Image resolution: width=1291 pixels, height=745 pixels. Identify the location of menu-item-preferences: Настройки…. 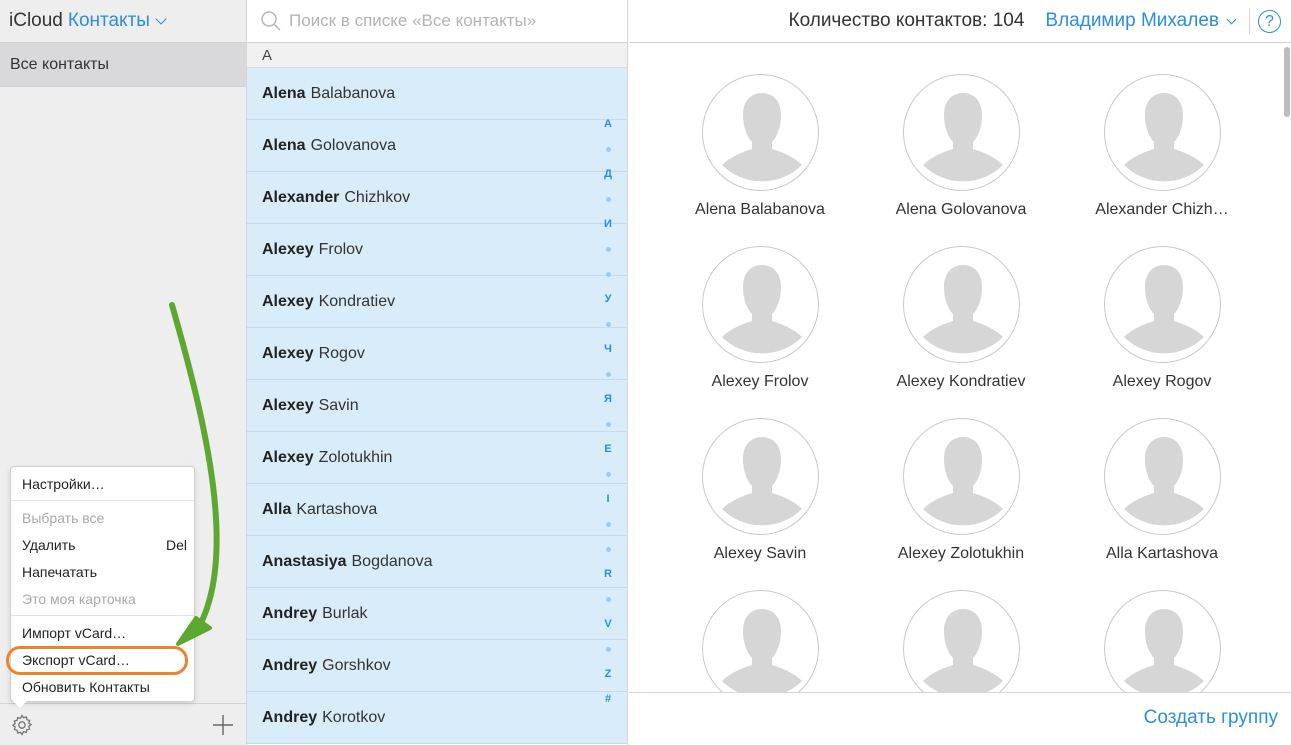
(104, 484).